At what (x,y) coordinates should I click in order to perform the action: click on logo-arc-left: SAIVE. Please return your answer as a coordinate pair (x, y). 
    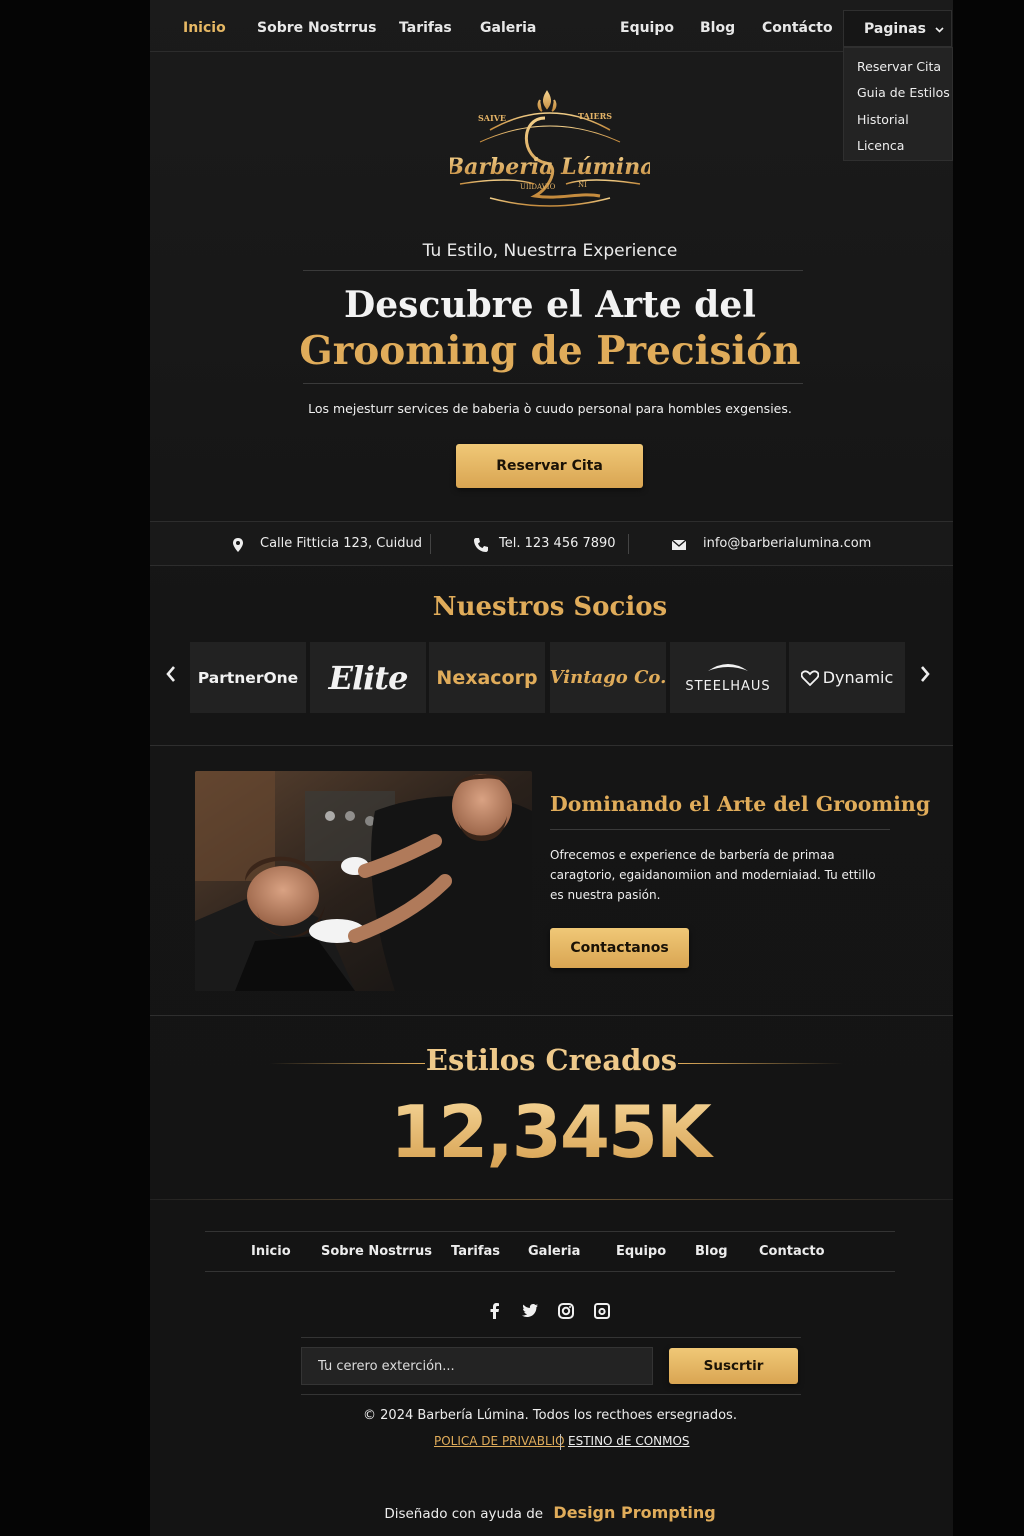
    Looking at the image, I should click on (492, 118).